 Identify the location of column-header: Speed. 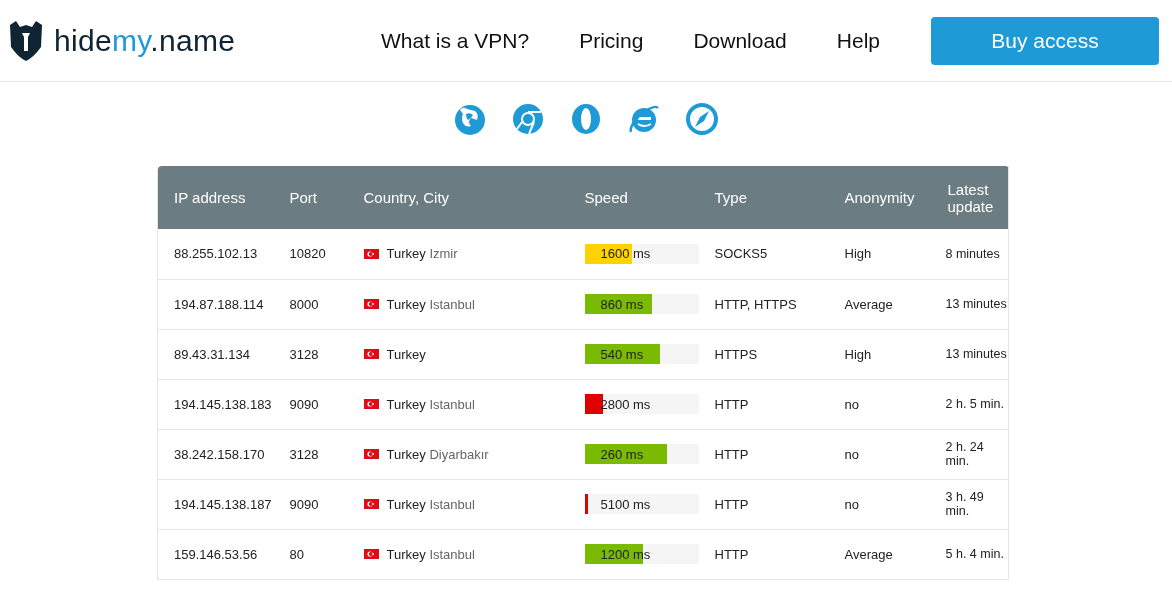
(633, 197).